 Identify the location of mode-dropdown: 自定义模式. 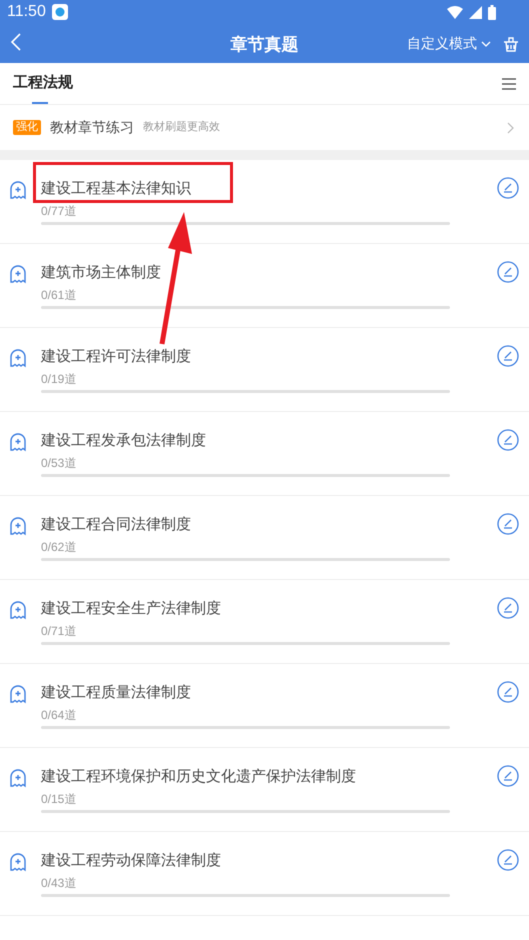
(449, 43).